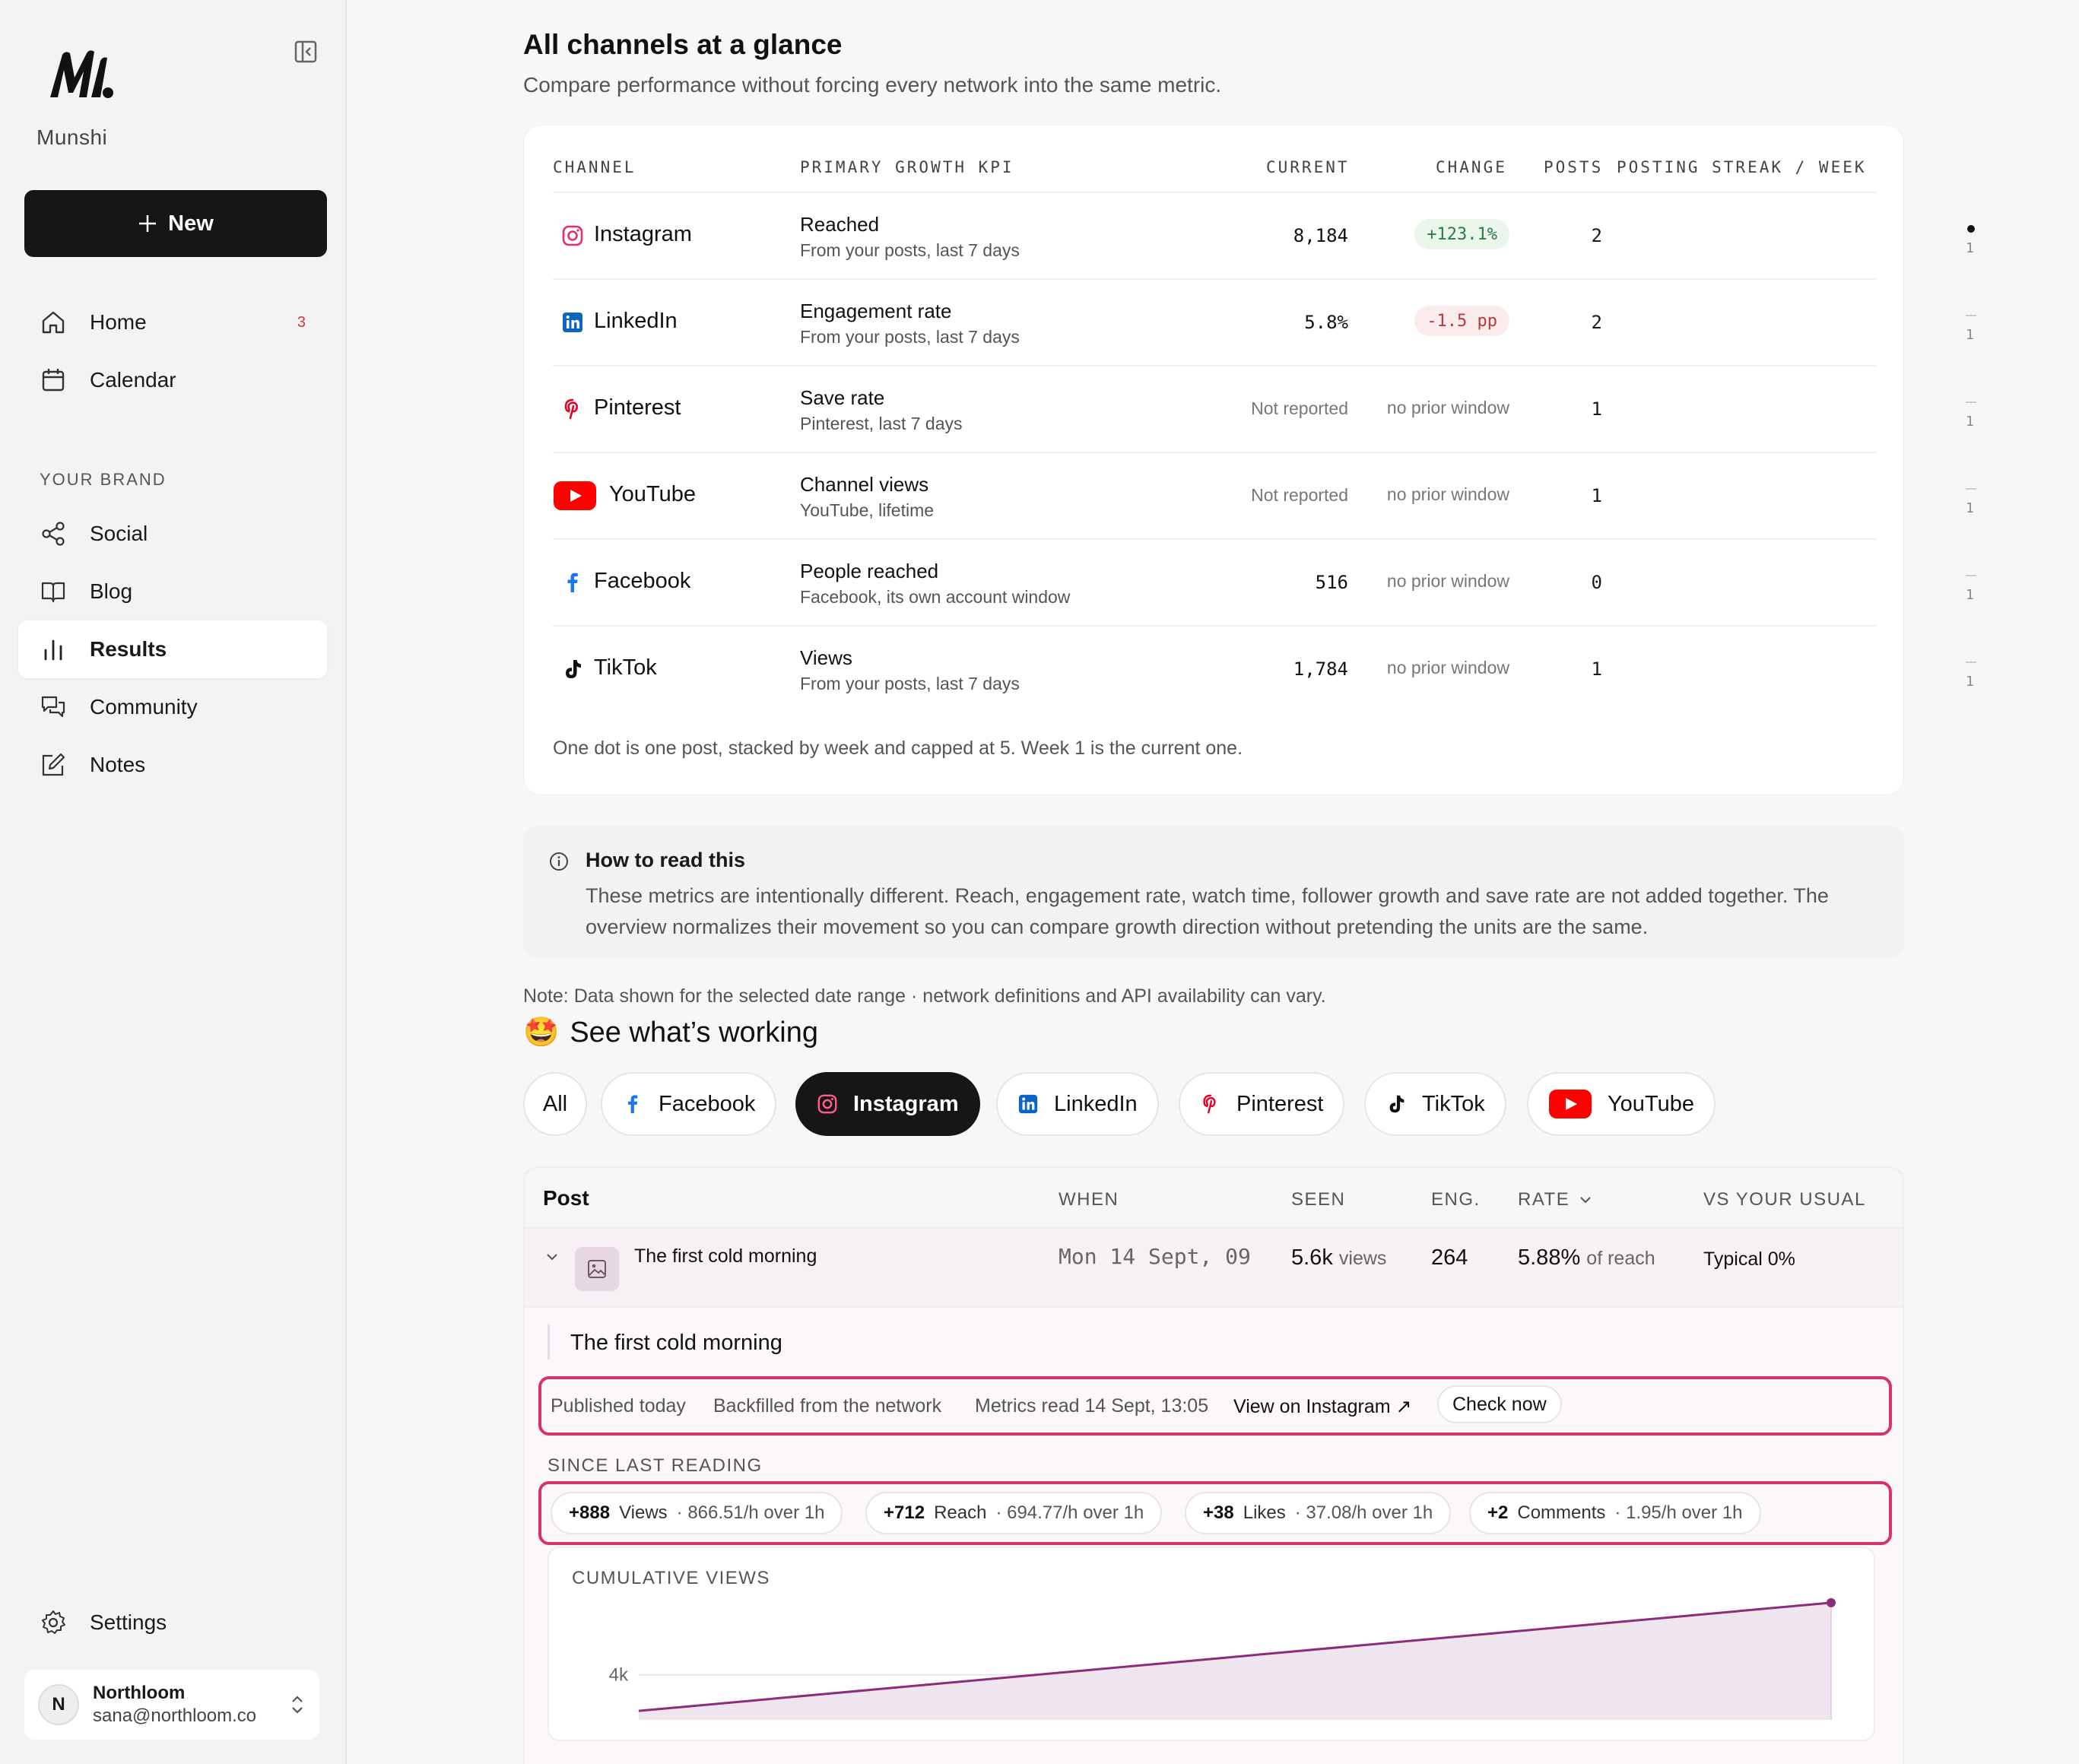 The height and width of the screenshot is (1764, 2079). What do you see at coordinates (306, 52) in the screenshot?
I see `collapse-sidebar-icon` at bounding box center [306, 52].